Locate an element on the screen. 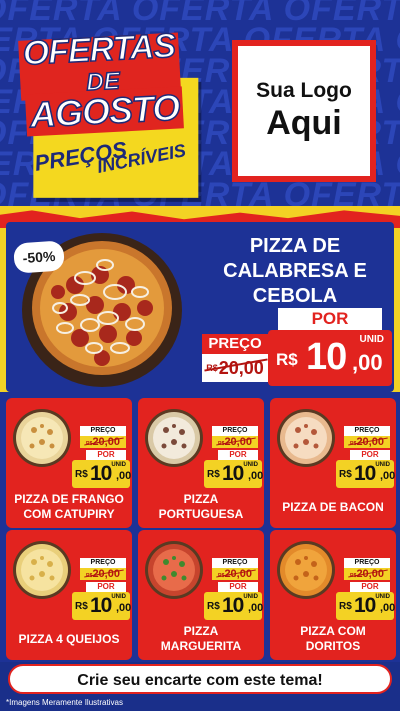 This screenshot has height=711, width=400. product-name: PIZZA MARGUERITA is located at coordinates (201, 639).